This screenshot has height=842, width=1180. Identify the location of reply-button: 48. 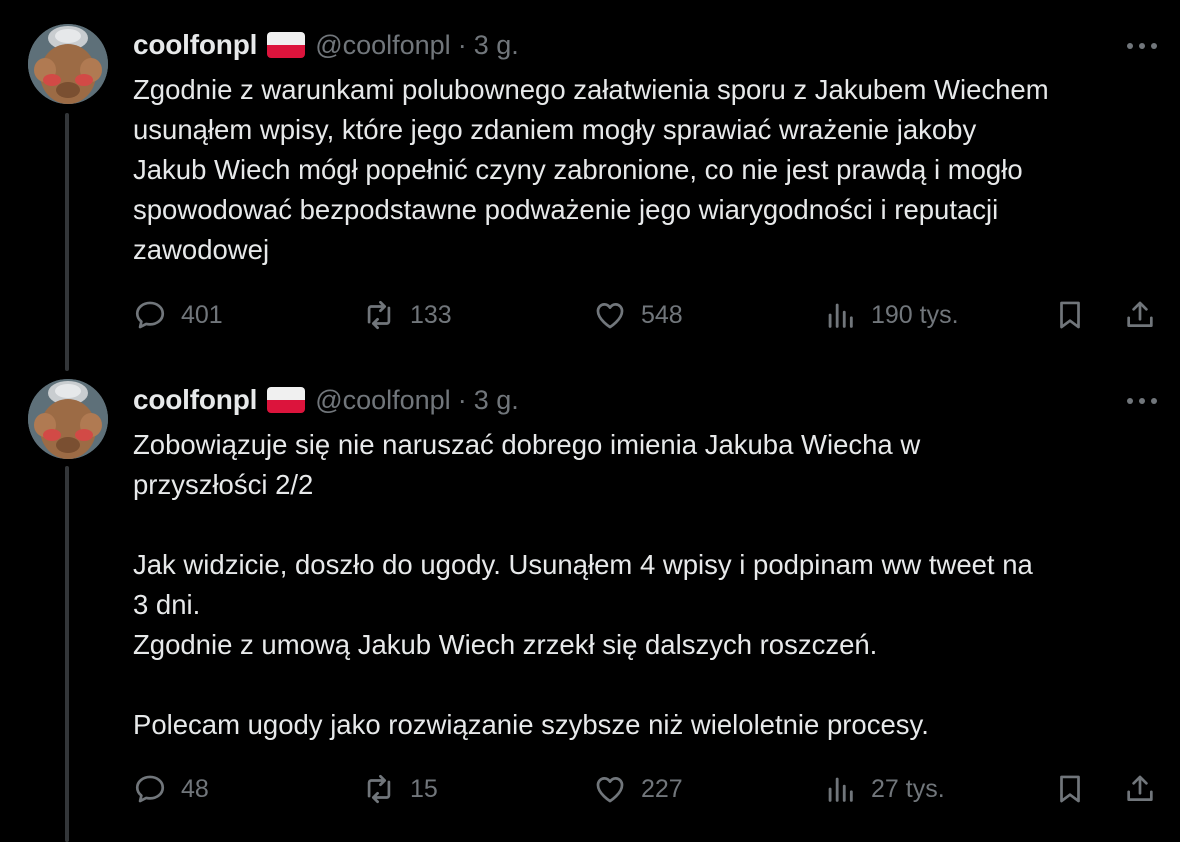
(171, 789).